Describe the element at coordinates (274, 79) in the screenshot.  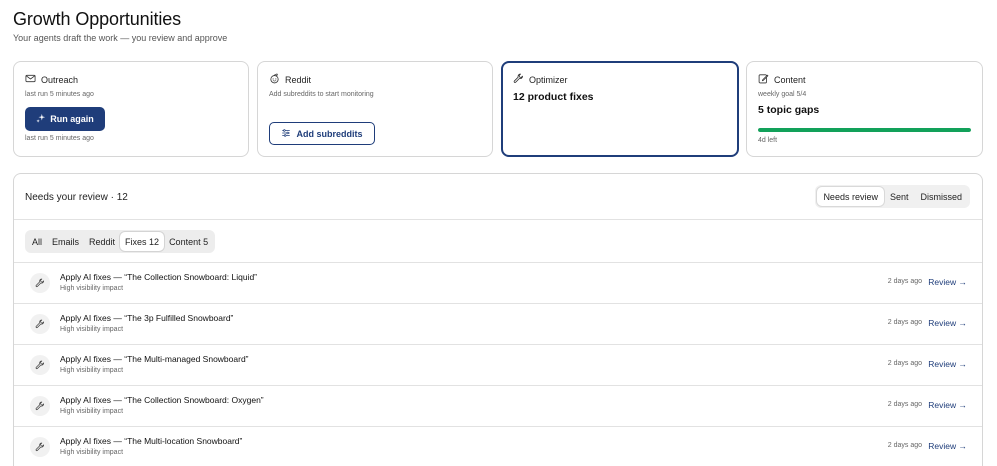
I see `reddit-icon` at that location.